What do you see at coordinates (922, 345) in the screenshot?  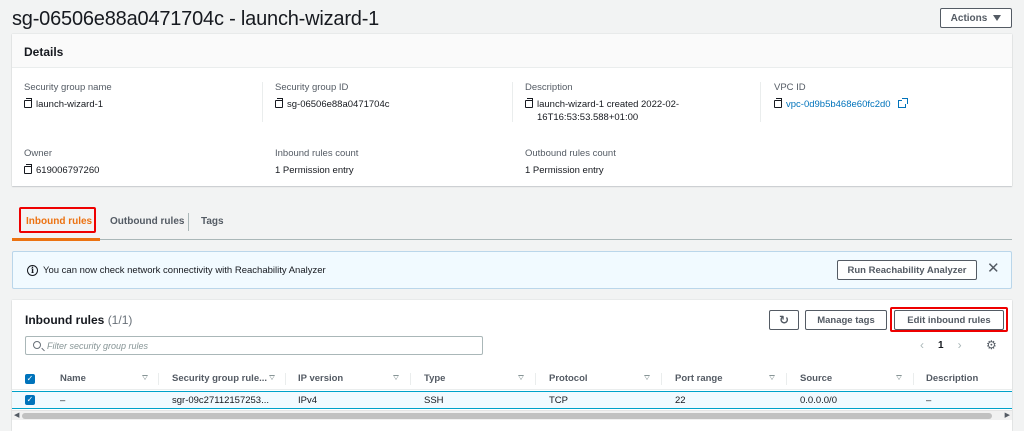 I see `prev-page-icon: ‹` at bounding box center [922, 345].